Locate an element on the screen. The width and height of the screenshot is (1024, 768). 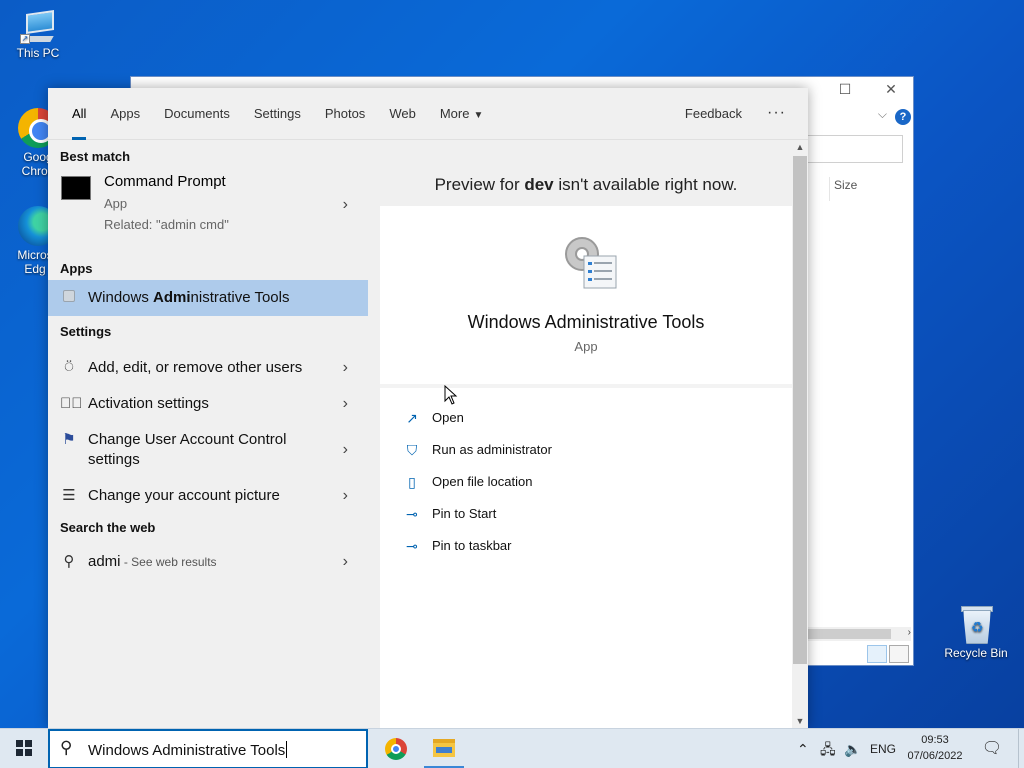
action-pin-to-taskbar: ⊸ Pin to taskbar is located at coordinates (477, 546).